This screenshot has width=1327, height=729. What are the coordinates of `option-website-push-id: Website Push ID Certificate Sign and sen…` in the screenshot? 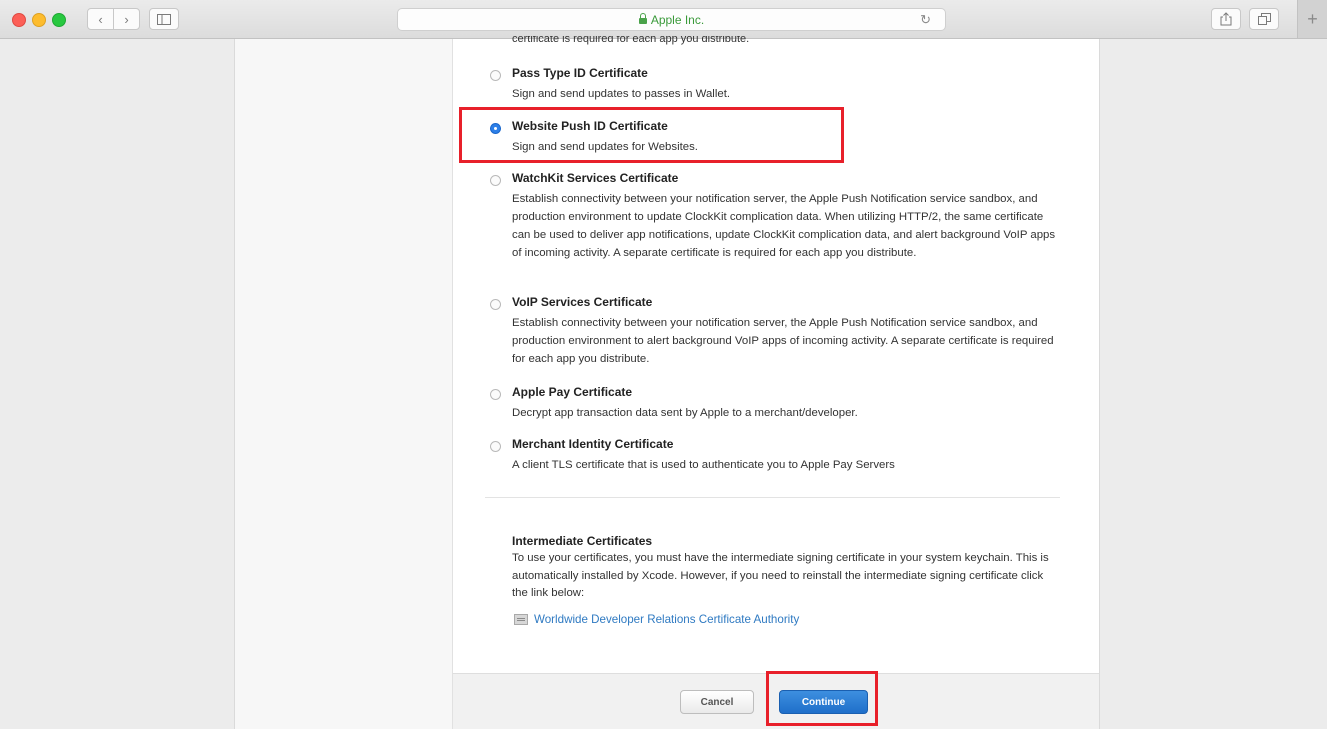 It's located at (780, 137).